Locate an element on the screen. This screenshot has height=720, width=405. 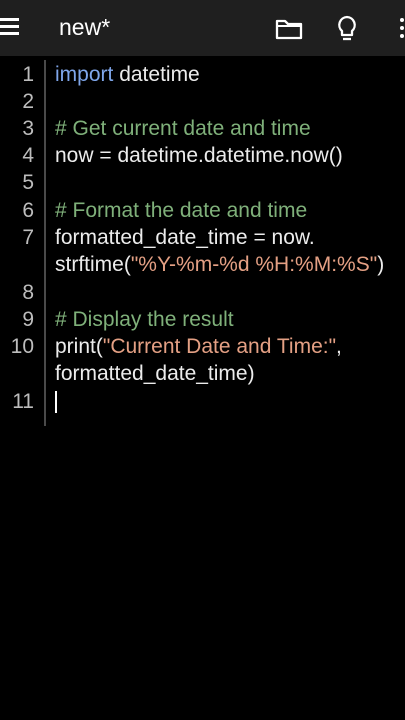
comment: # Get current date and time is located at coordinates (183, 128).